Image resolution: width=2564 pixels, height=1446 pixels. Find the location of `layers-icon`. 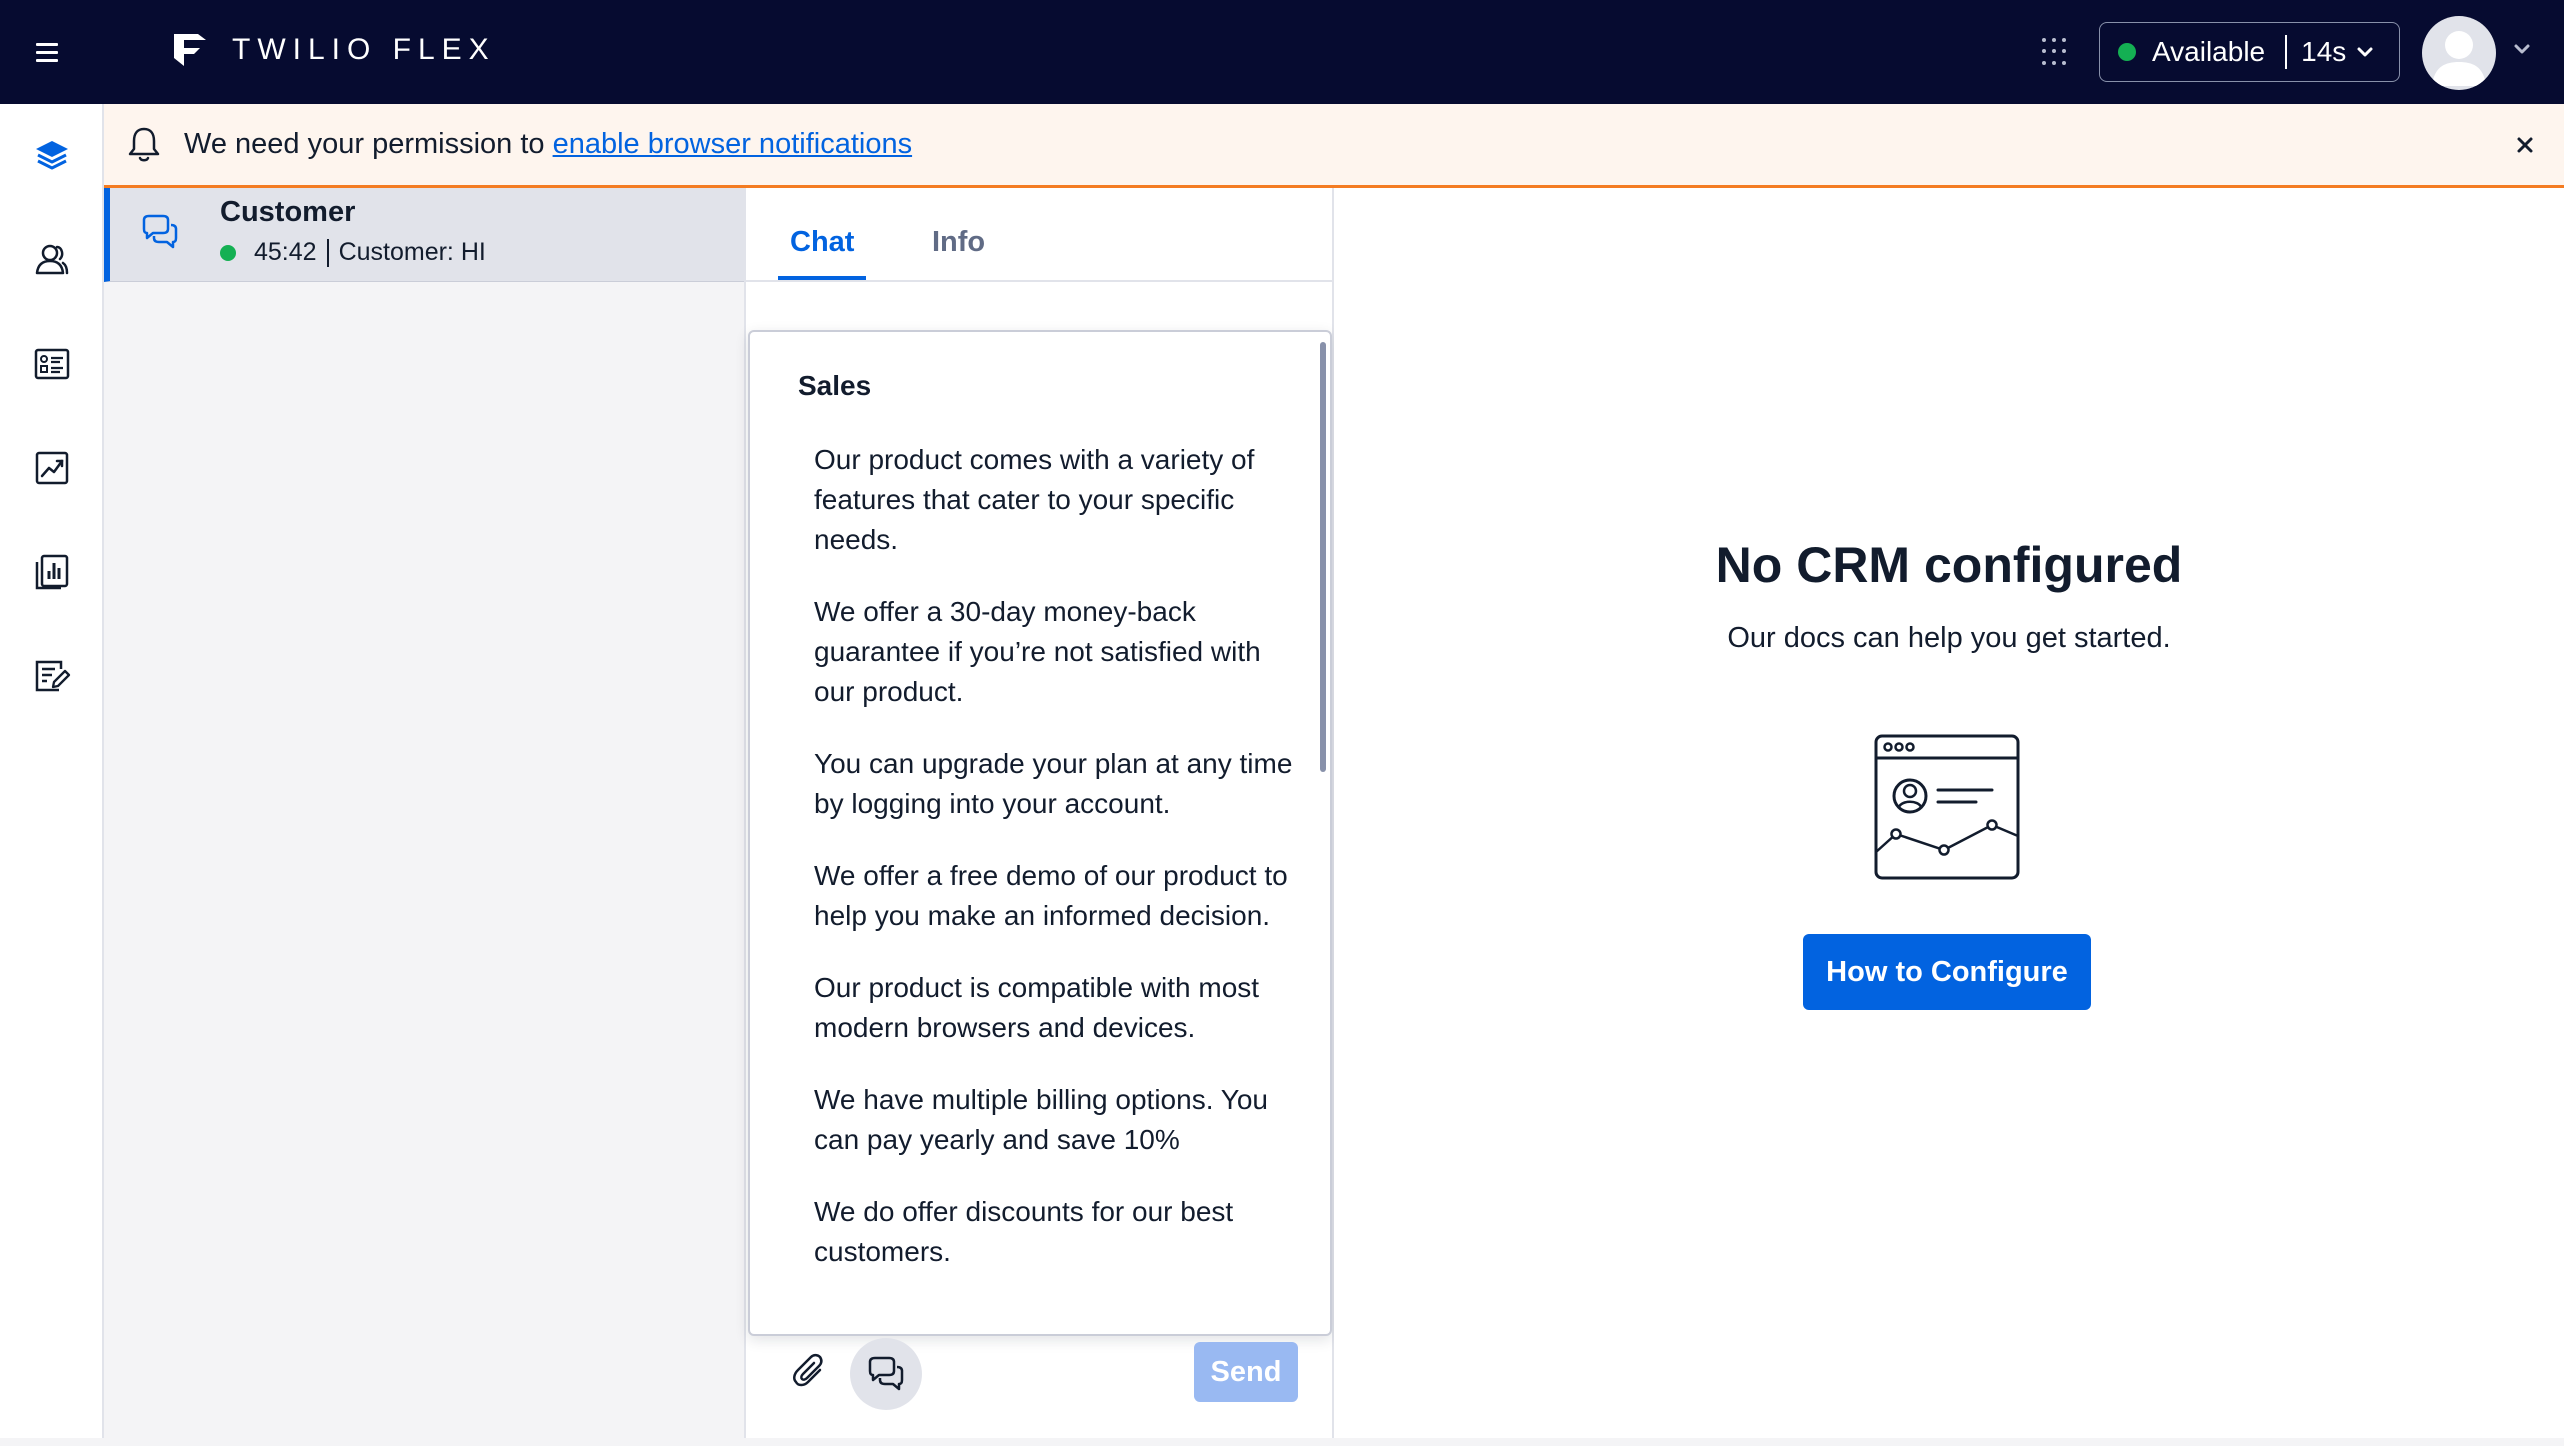

layers-icon is located at coordinates (52, 155).